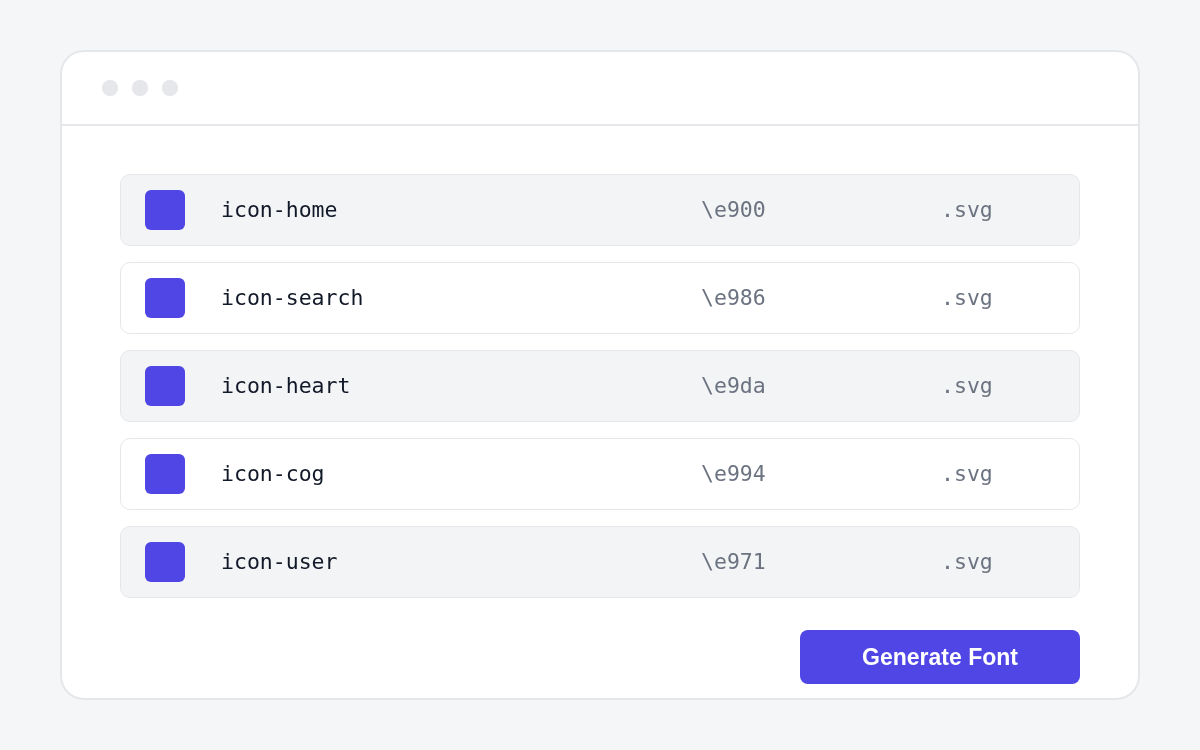 The image size is (1200, 750). What do you see at coordinates (293, 297) in the screenshot?
I see `glyph-name: icon-search` at bounding box center [293, 297].